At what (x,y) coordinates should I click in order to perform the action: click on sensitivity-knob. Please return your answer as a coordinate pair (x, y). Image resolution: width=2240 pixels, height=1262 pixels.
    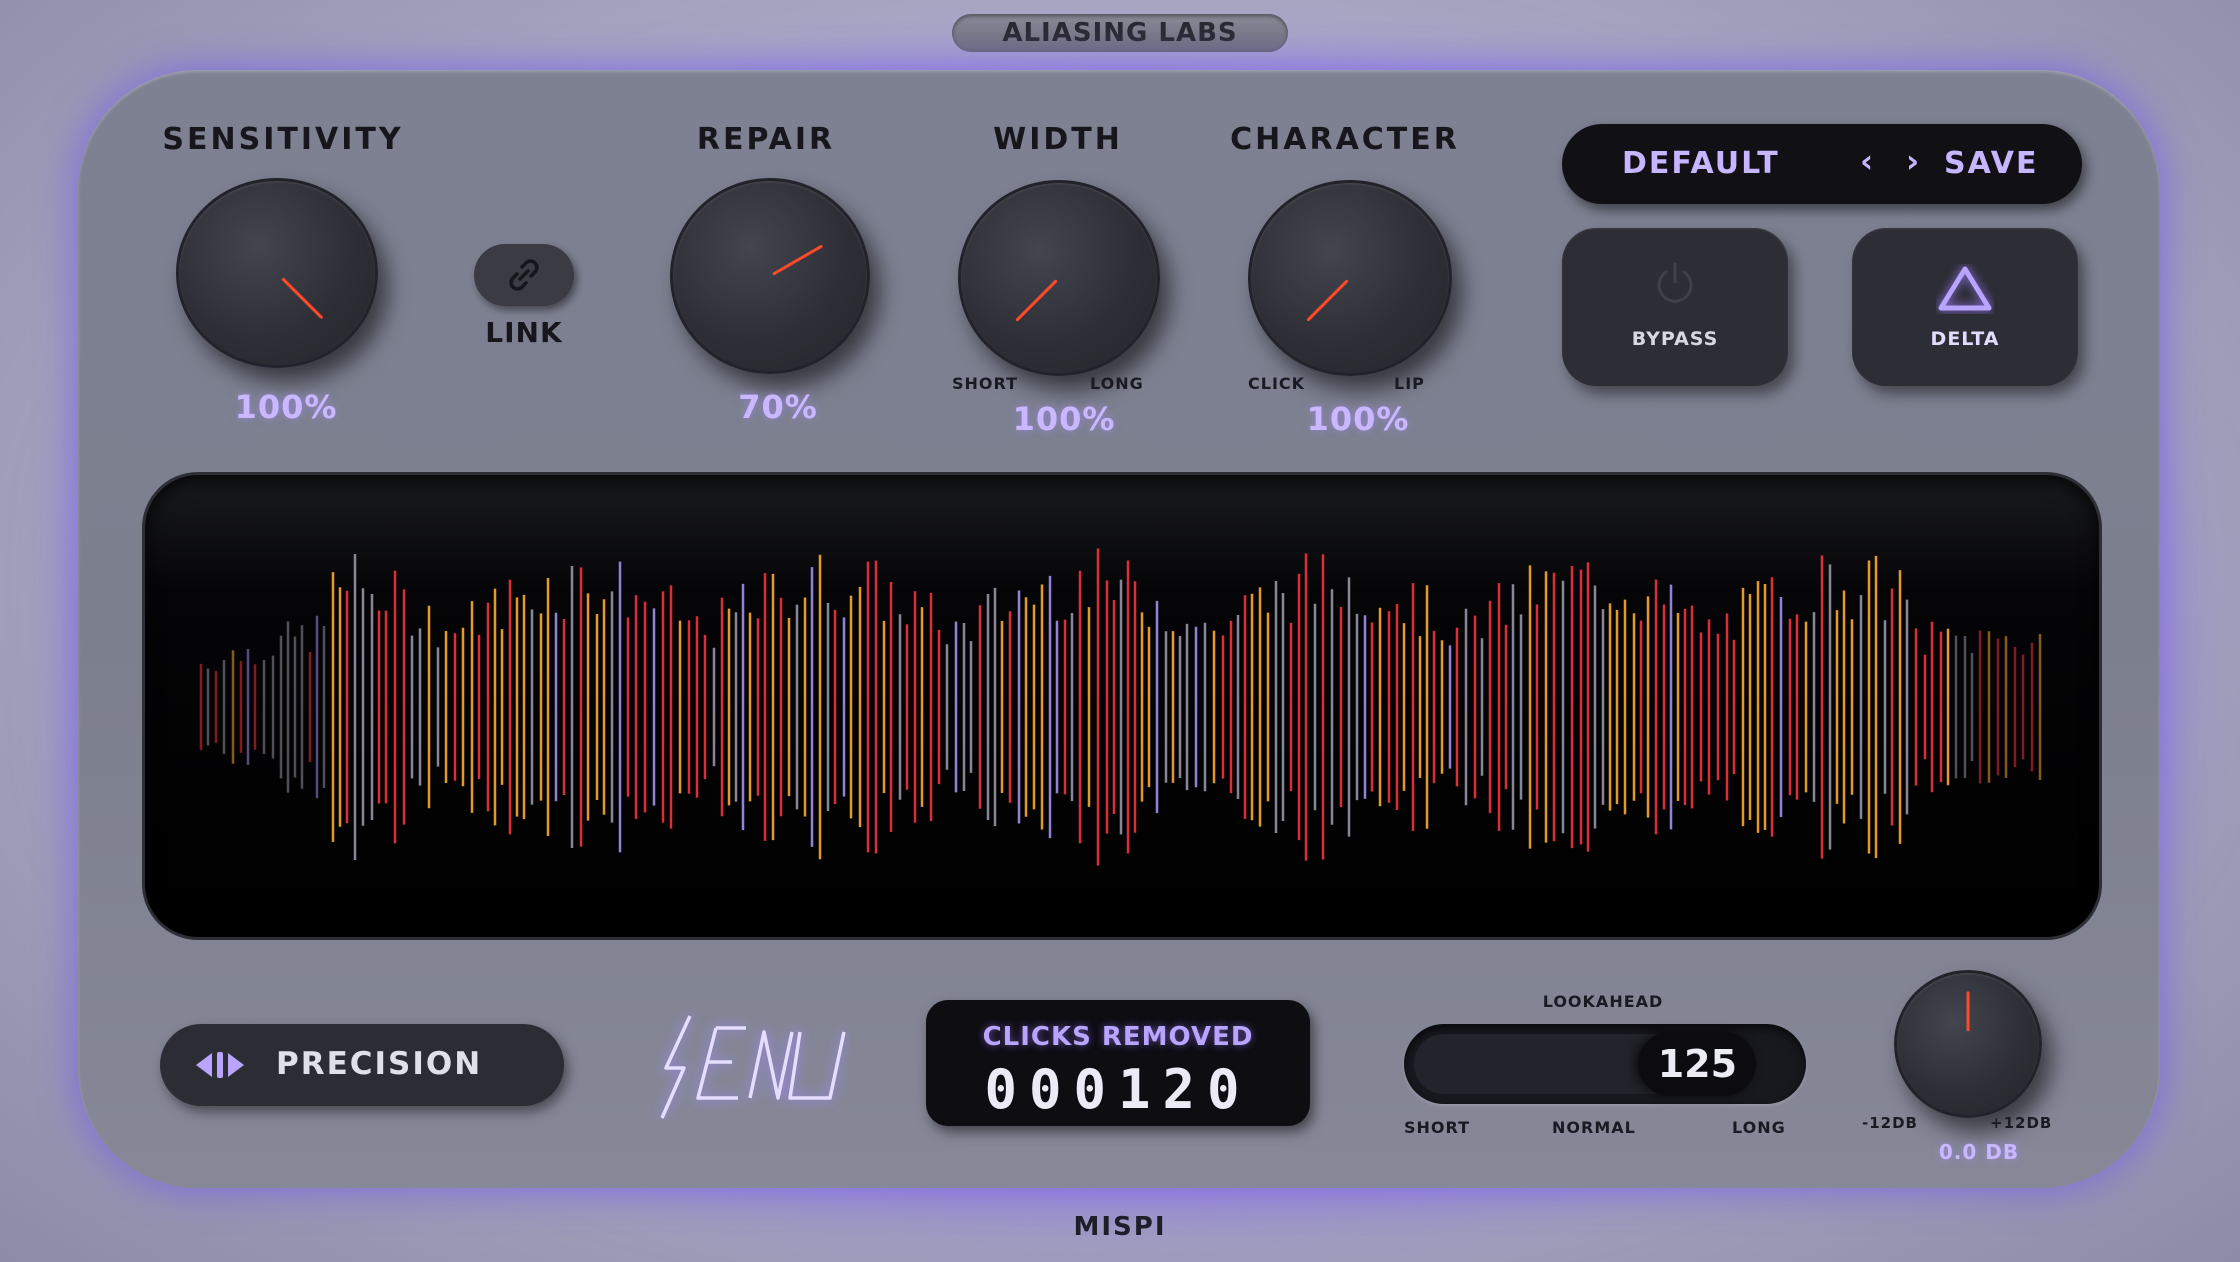
    Looking at the image, I should click on (277, 273).